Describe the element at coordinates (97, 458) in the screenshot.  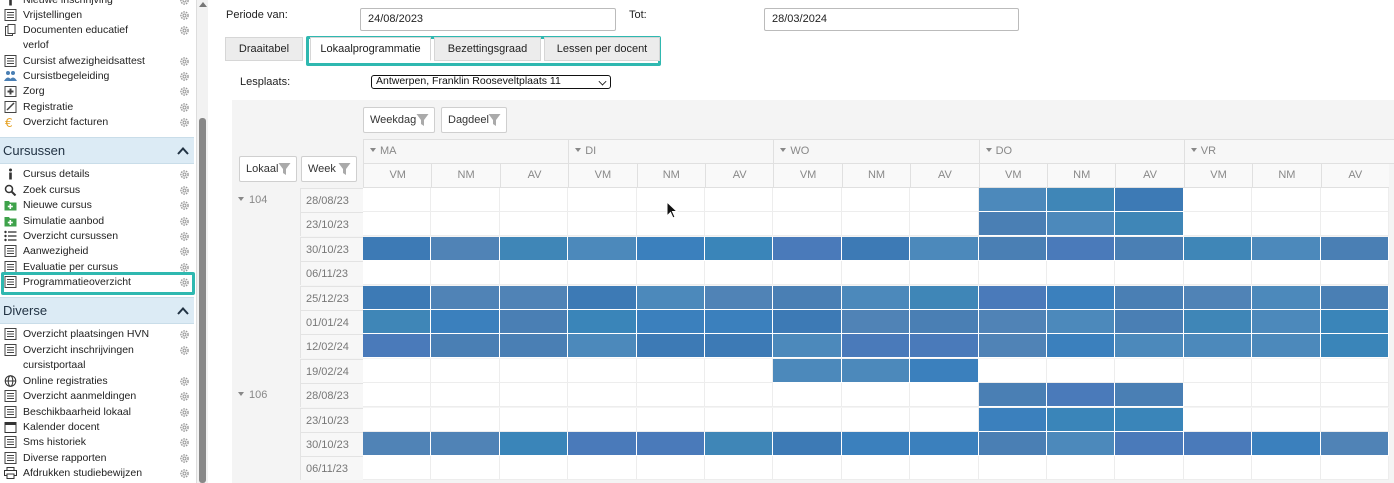
I see `sidebar-item: Diverse rapporten` at that location.